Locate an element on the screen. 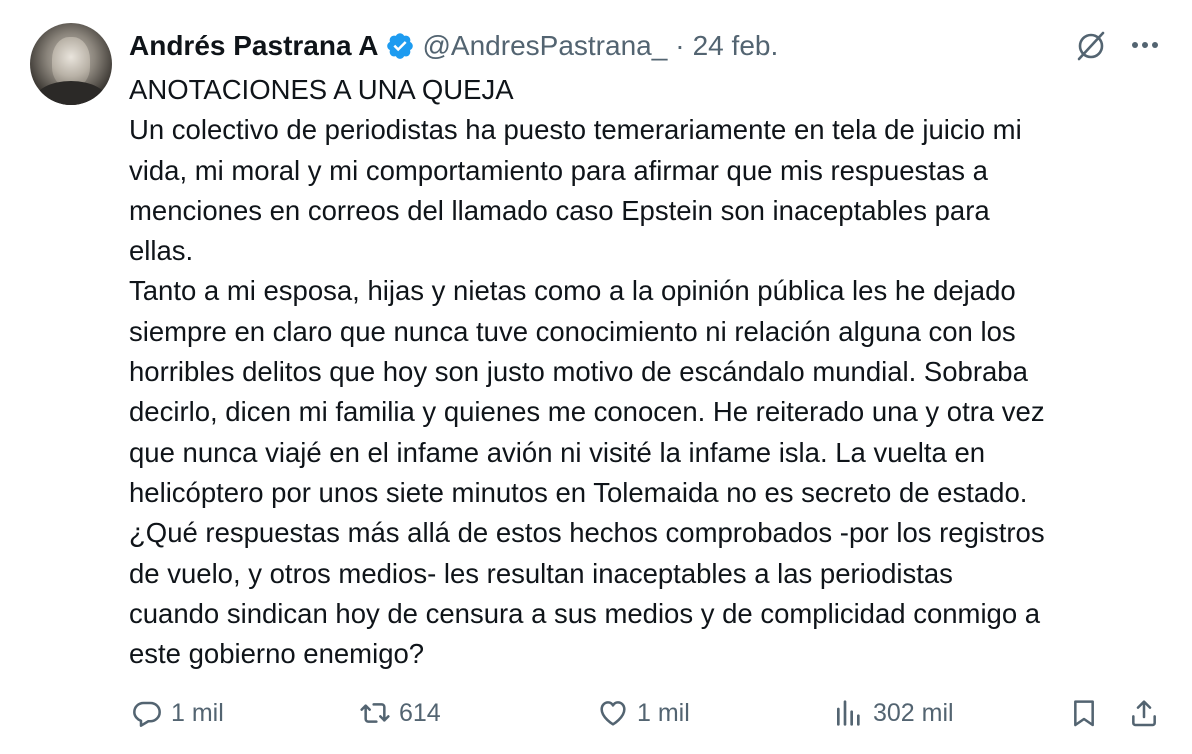 This screenshot has height=754, width=1192. retweet-icon is located at coordinates (375, 713).